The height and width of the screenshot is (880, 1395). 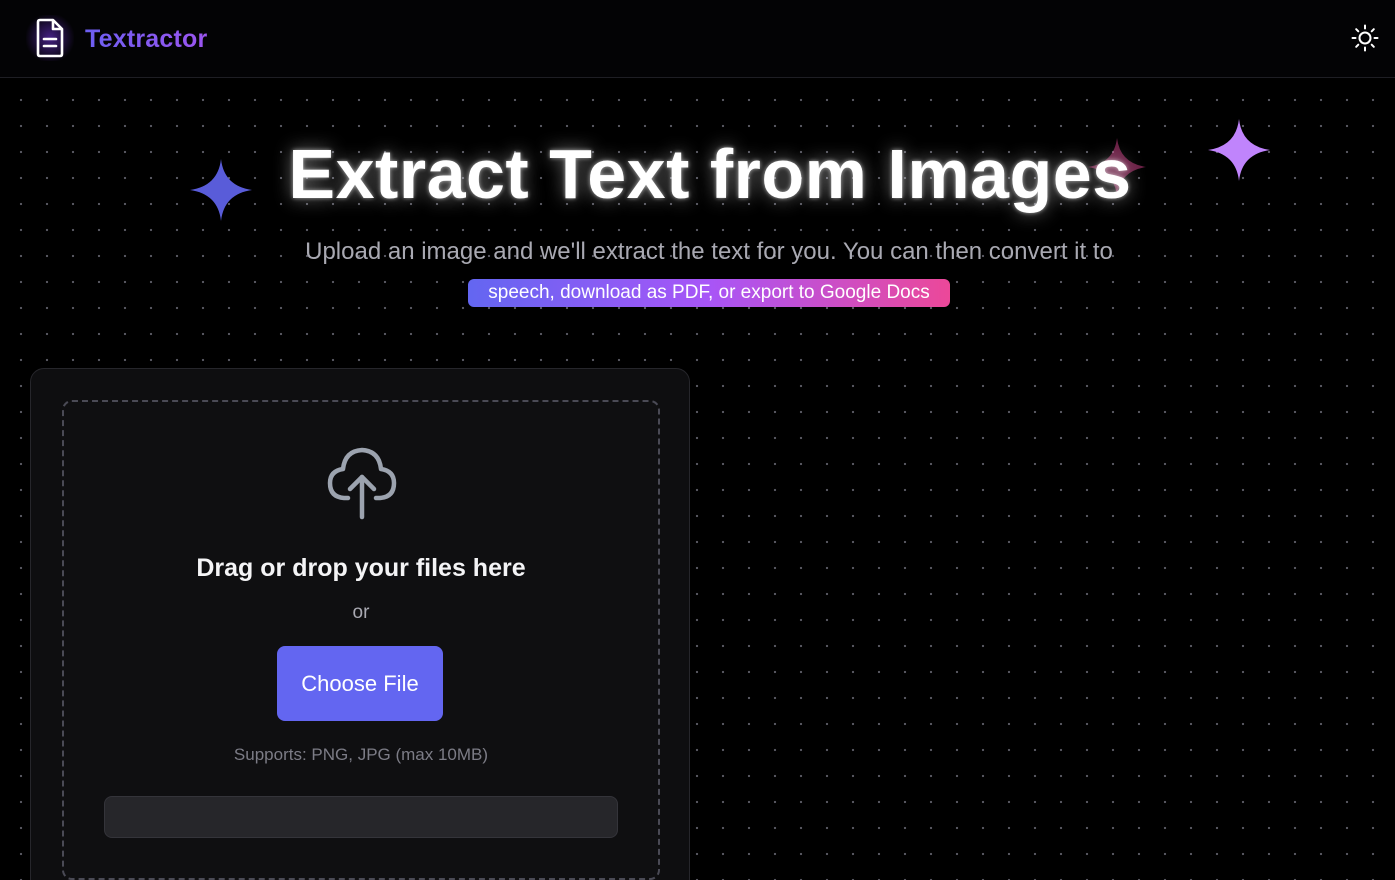 I want to click on sun-icon, so click(x=1365, y=38).